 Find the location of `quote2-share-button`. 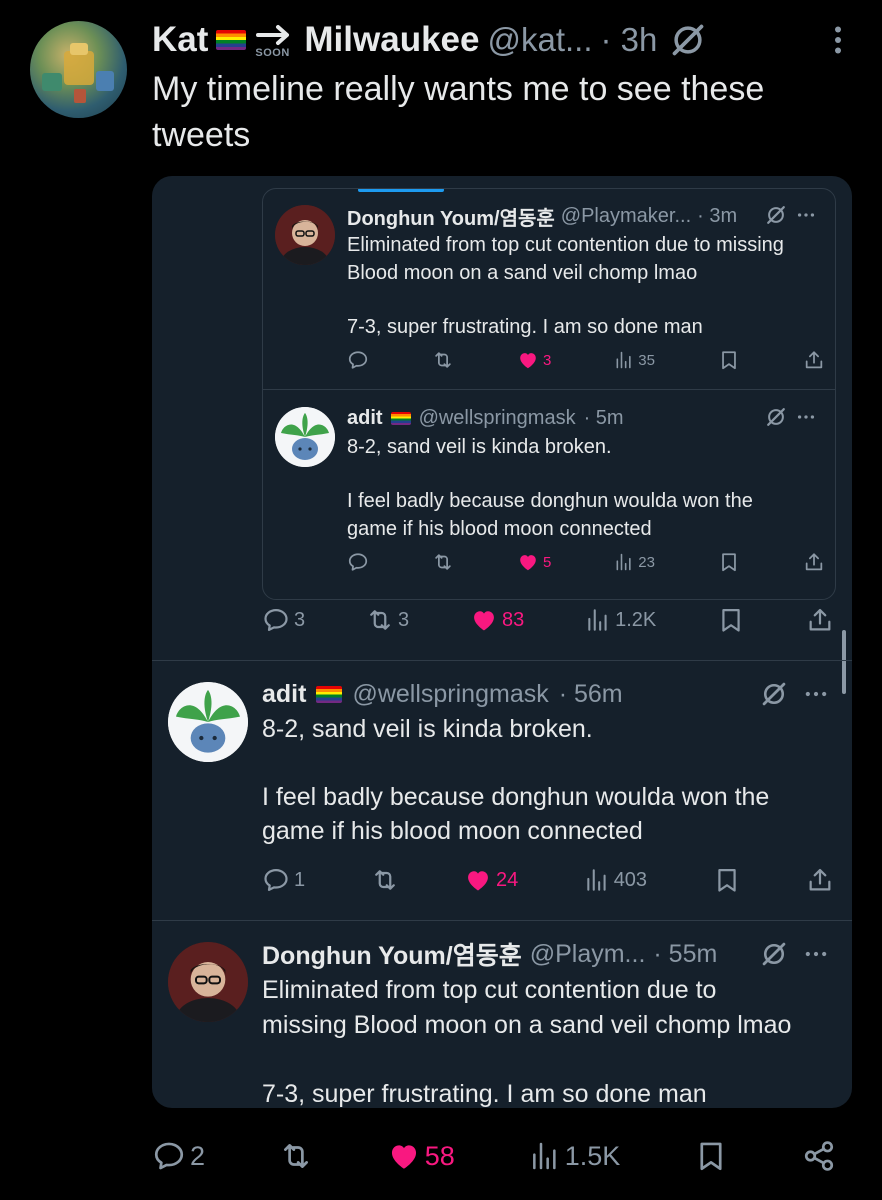

quote2-share-button is located at coordinates (814, 562).